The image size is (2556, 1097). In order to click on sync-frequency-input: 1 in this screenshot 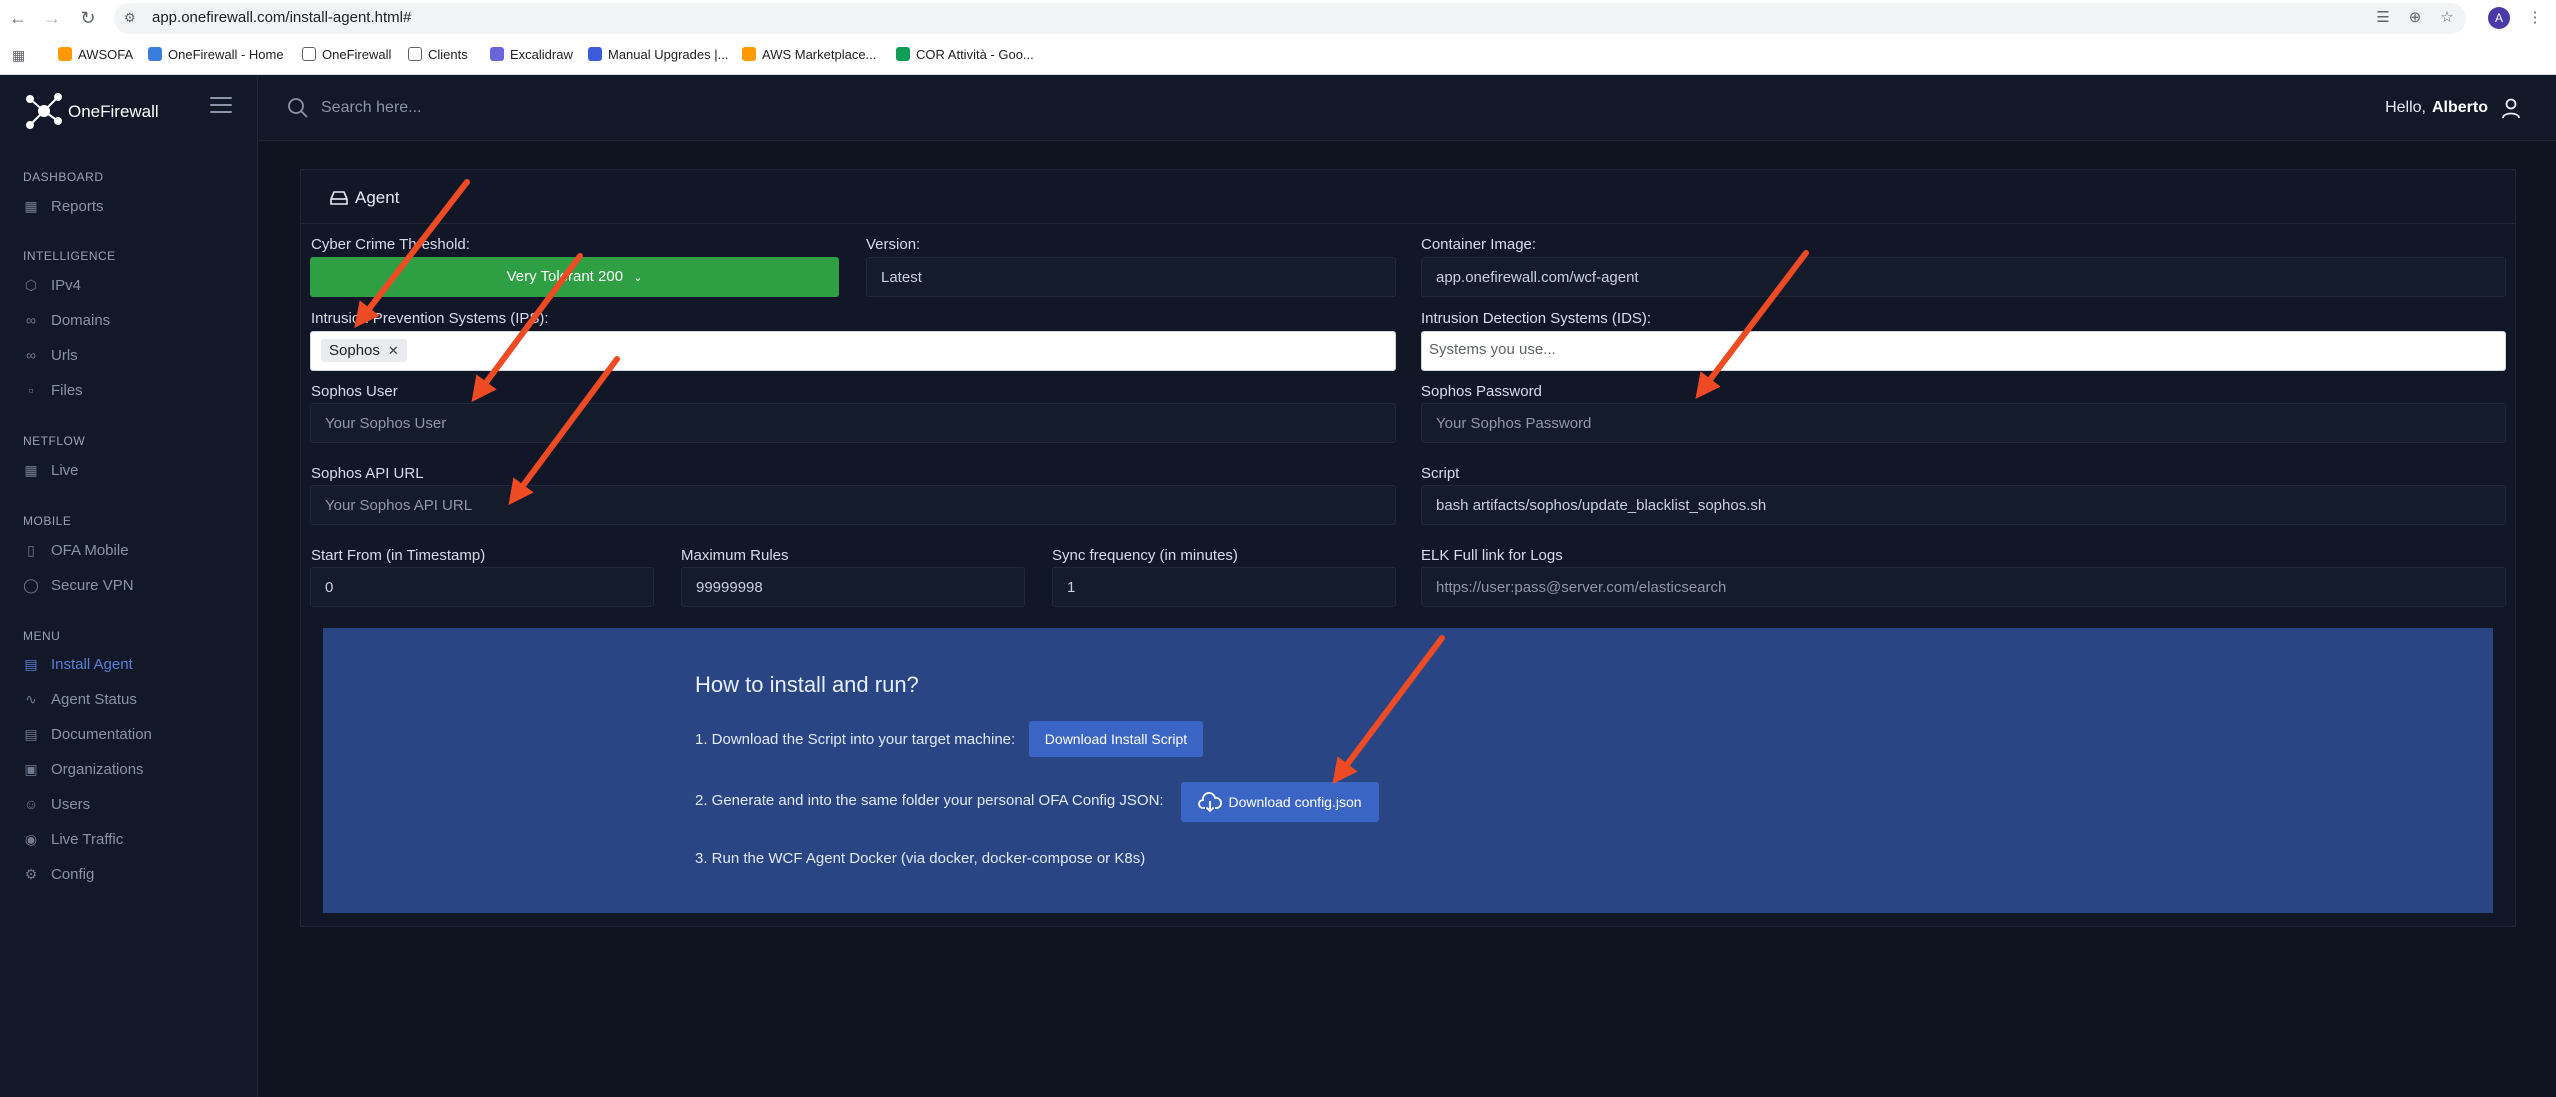, I will do `click(1224, 587)`.